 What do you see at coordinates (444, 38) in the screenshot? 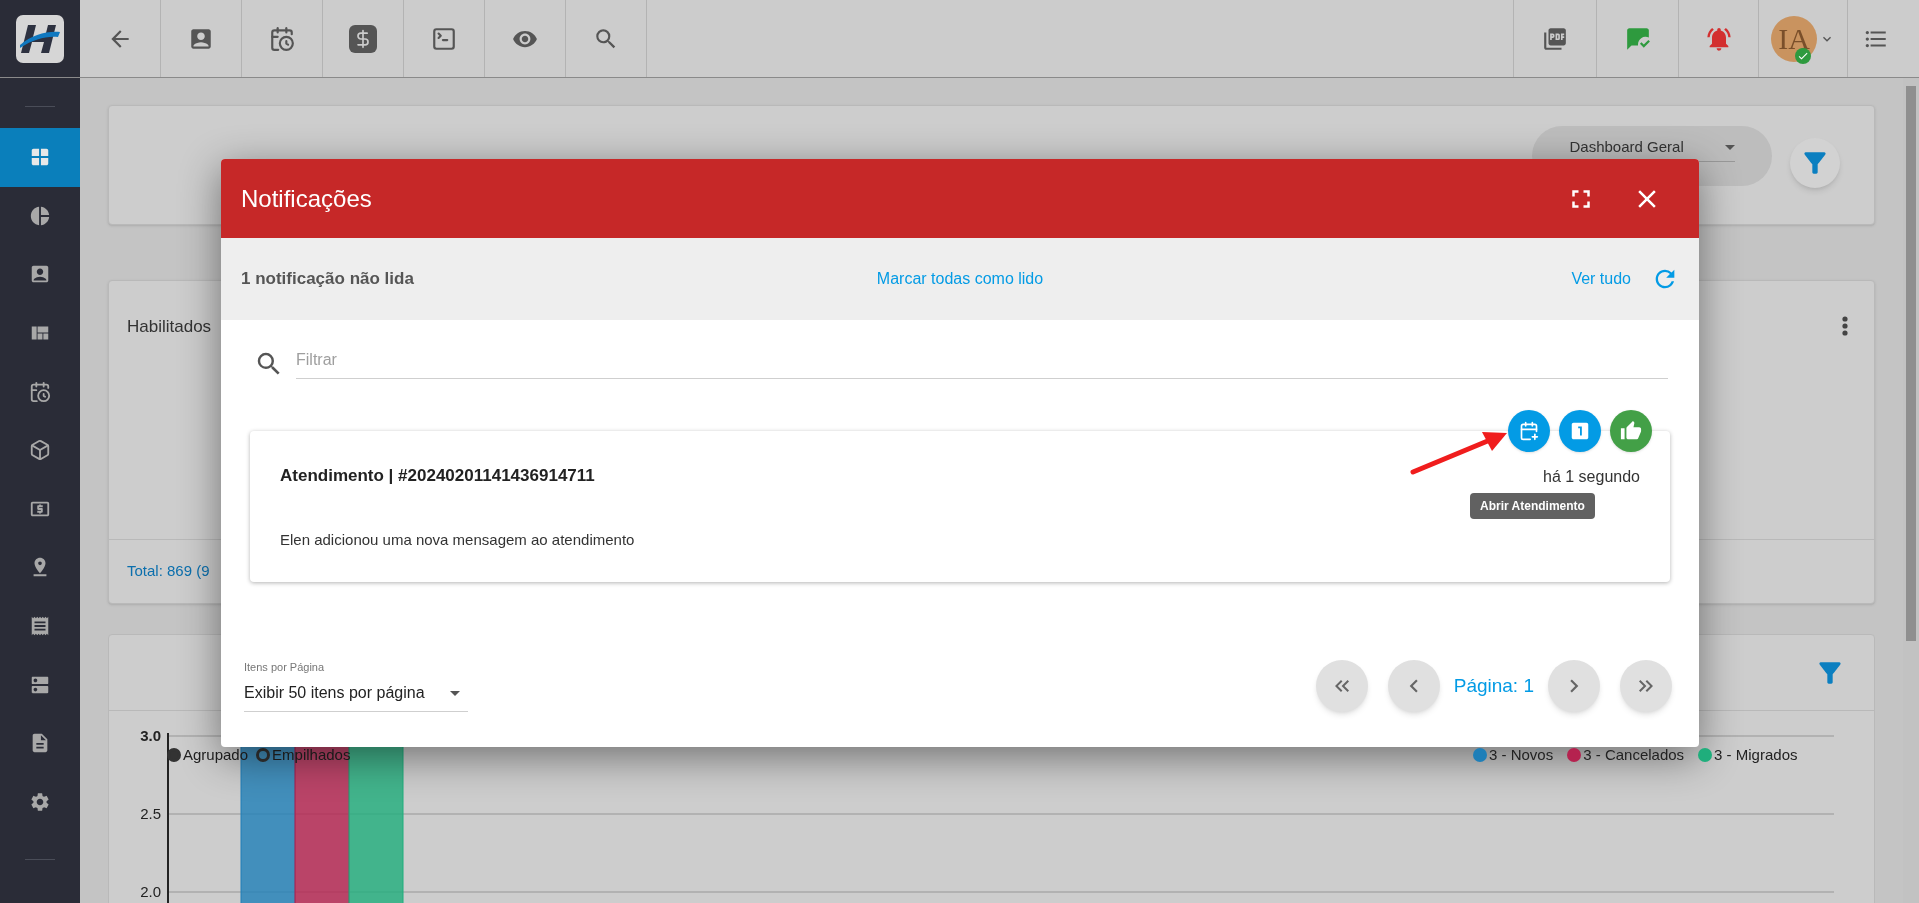
I see `terminal-icon` at bounding box center [444, 38].